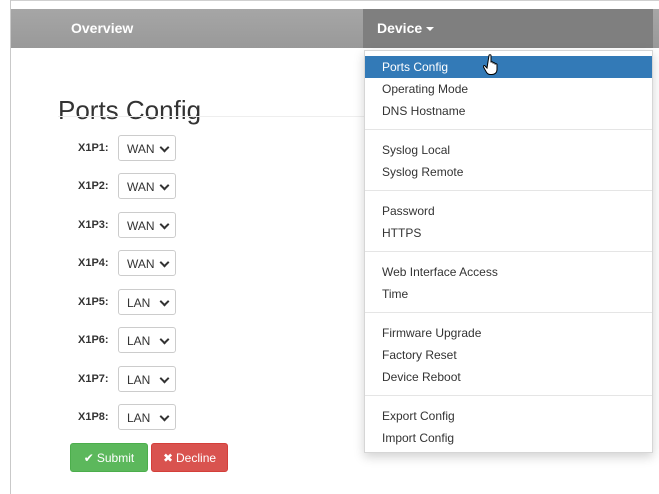  Describe the element at coordinates (508, 416) in the screenshot. I see `menu-item-export-config: Export Config` at that location.